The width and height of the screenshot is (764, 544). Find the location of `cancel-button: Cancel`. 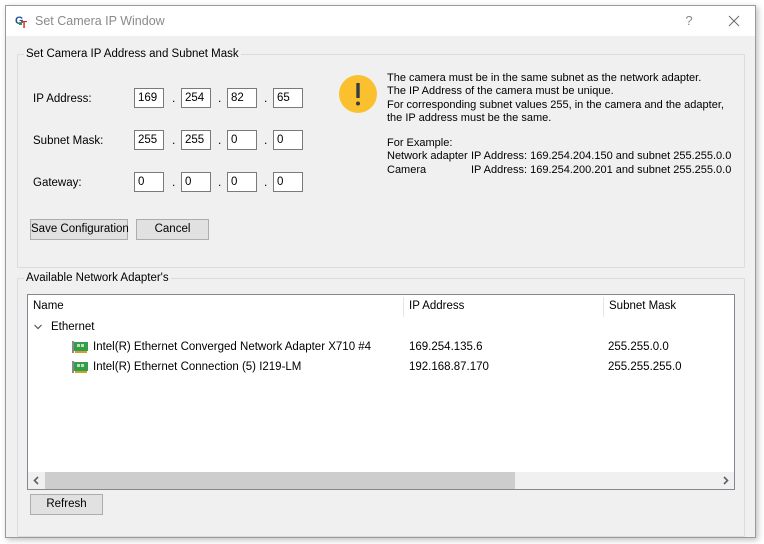

cancel-button: Cancel is located at coordinates (172, 229).